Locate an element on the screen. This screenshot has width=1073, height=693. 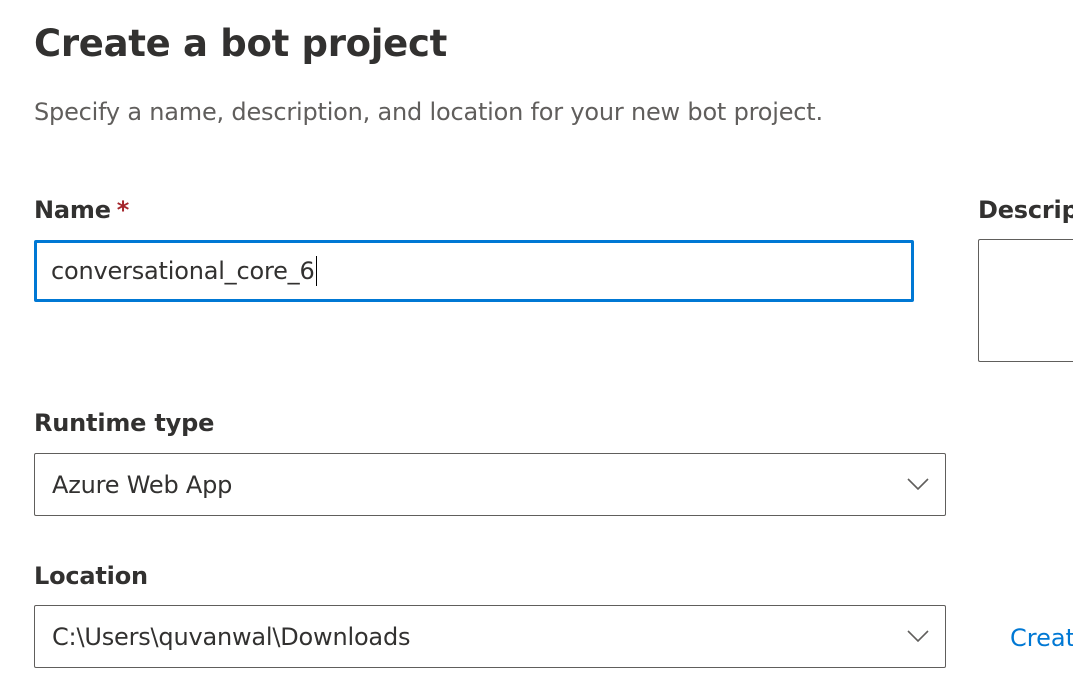
text-caret is located at coordinates (316, 271).